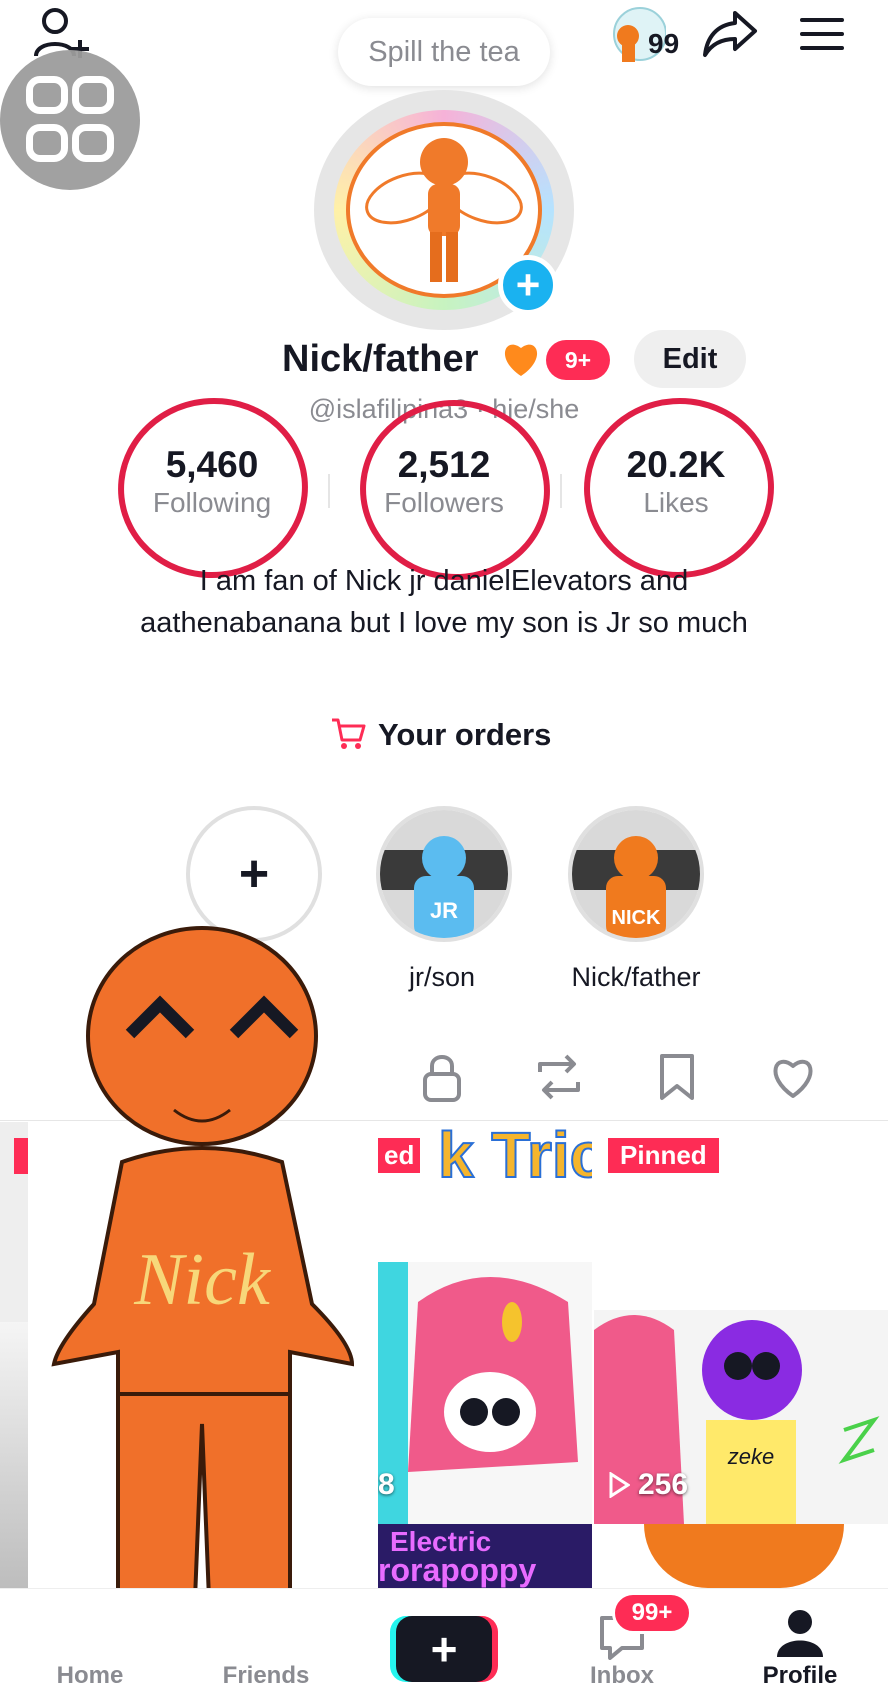 The height and width of the screenshot is (1704, 888). Describe the element at coordinates (690, 359) in the screenshot. I see `edit-profile-button: Edit` at that location.